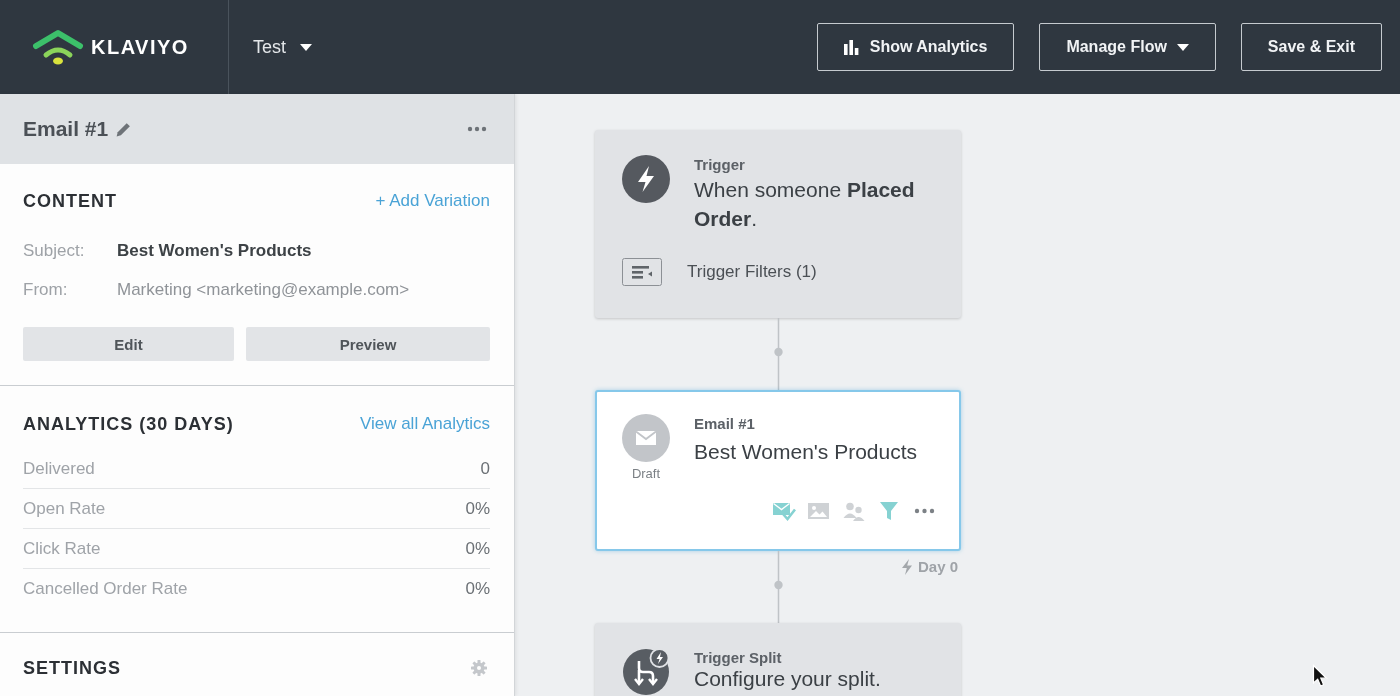 This screenshot has height=696, width=1400. Describe the element at coordinates (788, 679) in the screenshot. I see `node-title: Configure your split.` at that location.